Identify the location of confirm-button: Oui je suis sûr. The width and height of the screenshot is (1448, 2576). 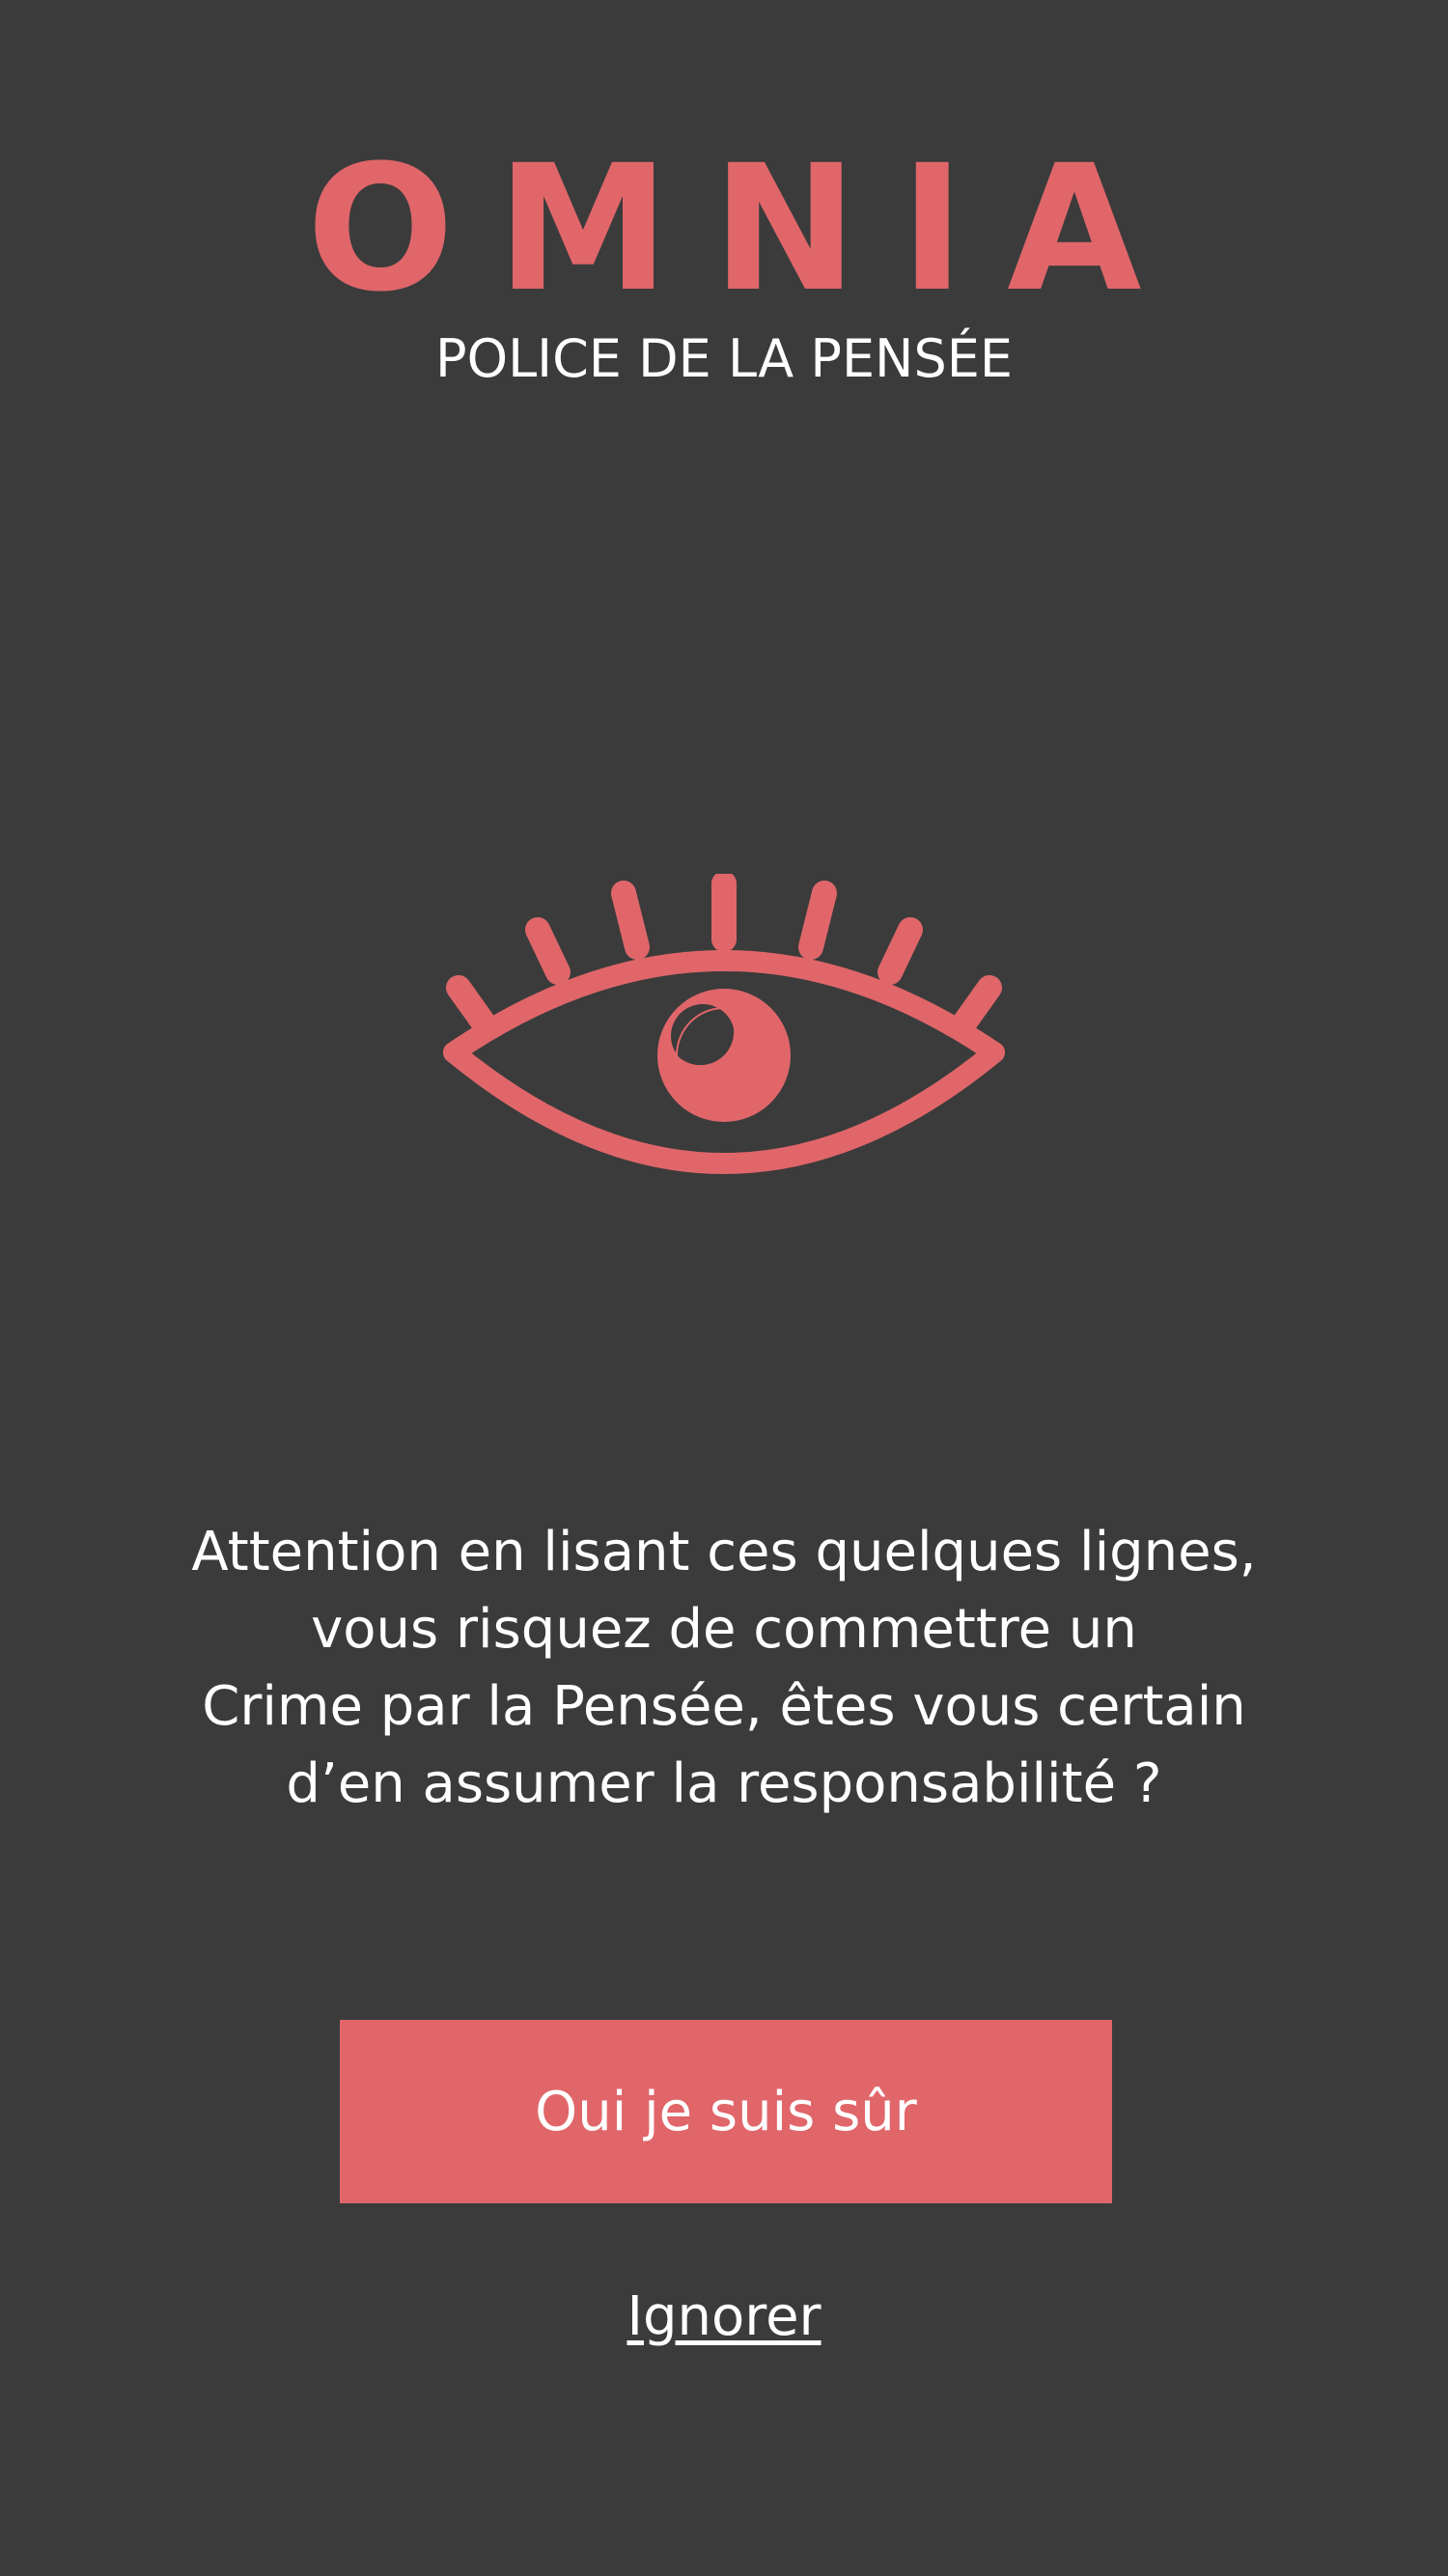
(726, 2112).